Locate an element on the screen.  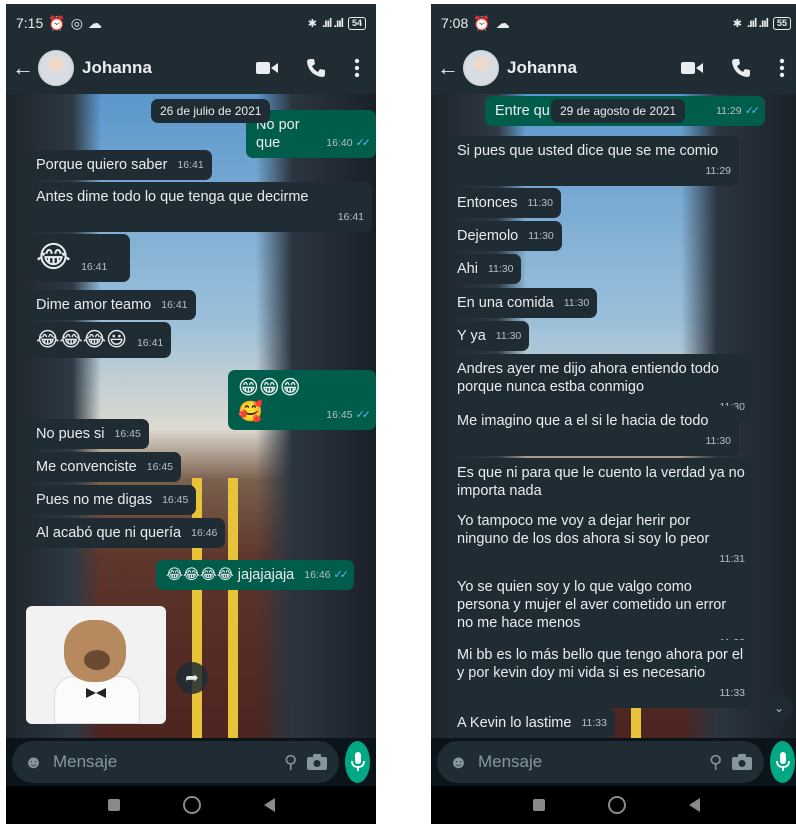
message-text: En una comida is located at coordinates (505, 303).